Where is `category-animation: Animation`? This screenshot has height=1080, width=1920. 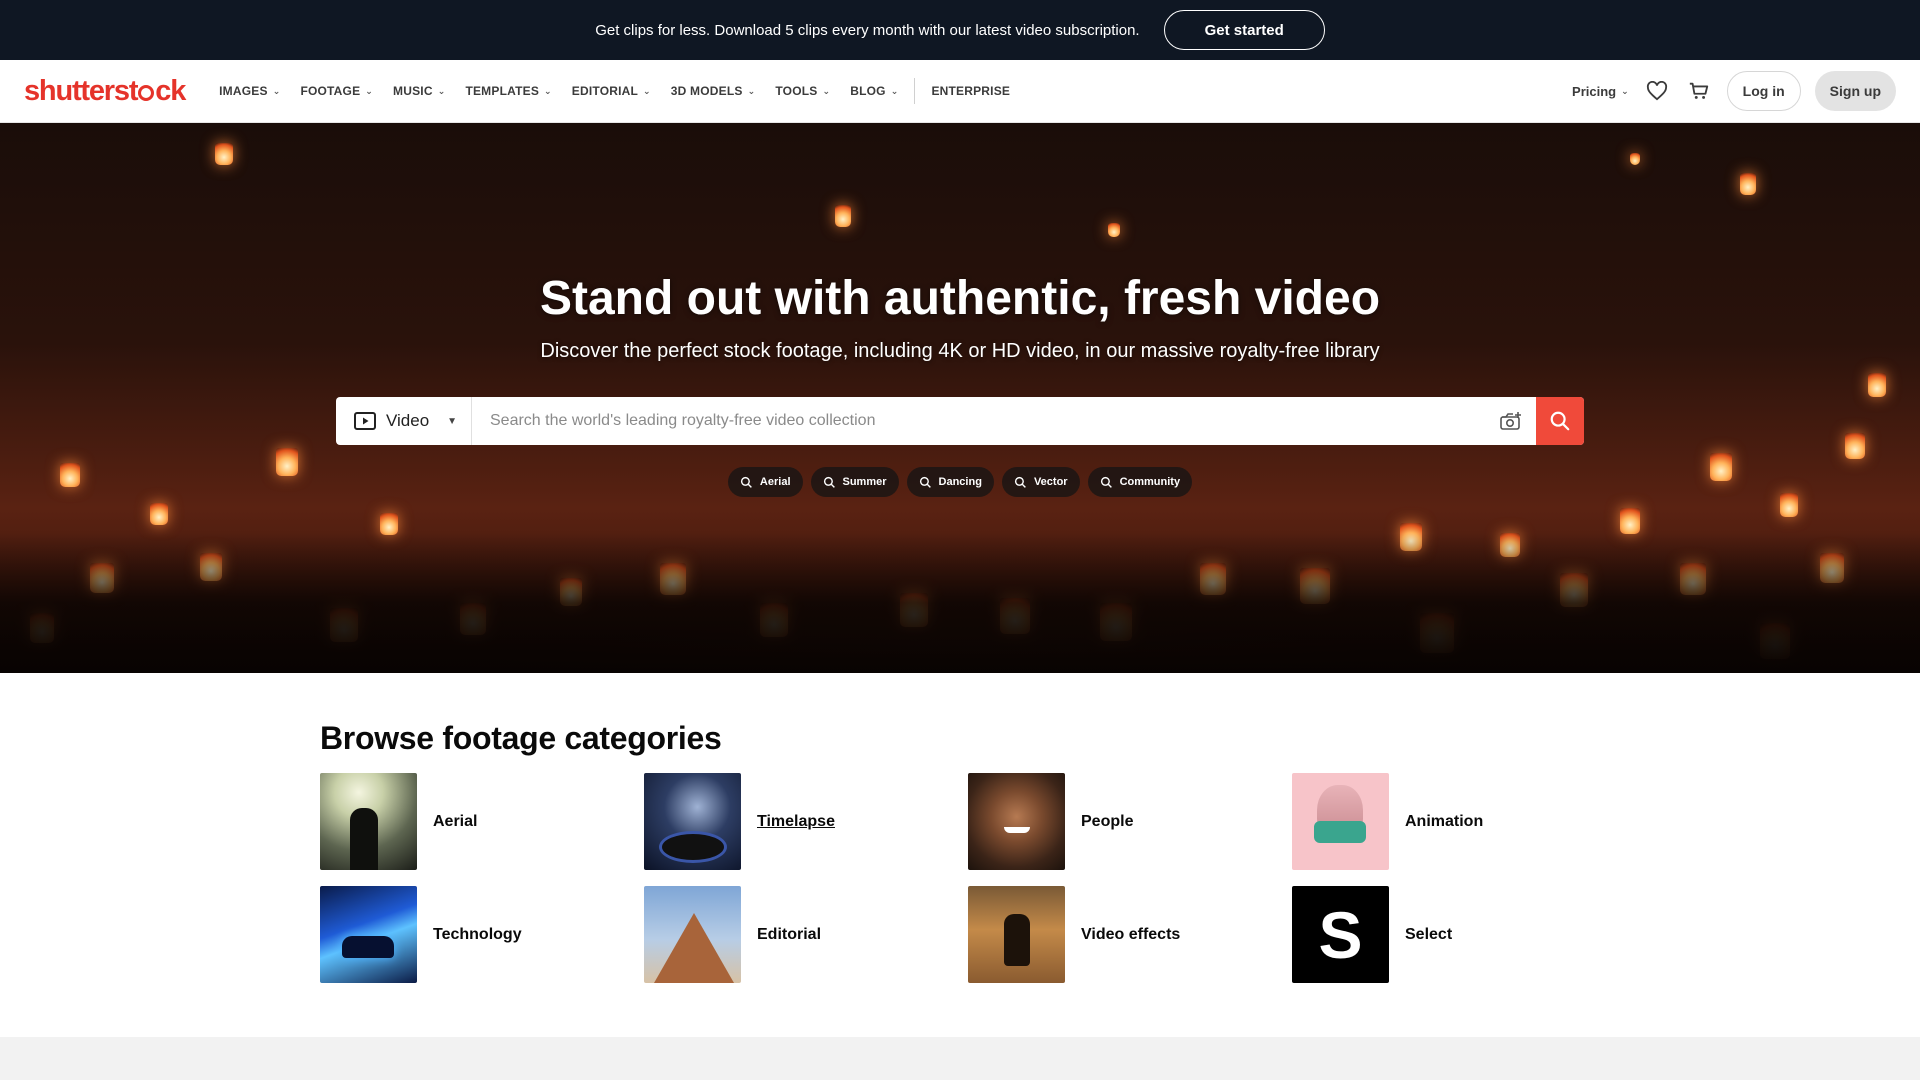
category-animation: Animation is located at coordinates (1454, 821).